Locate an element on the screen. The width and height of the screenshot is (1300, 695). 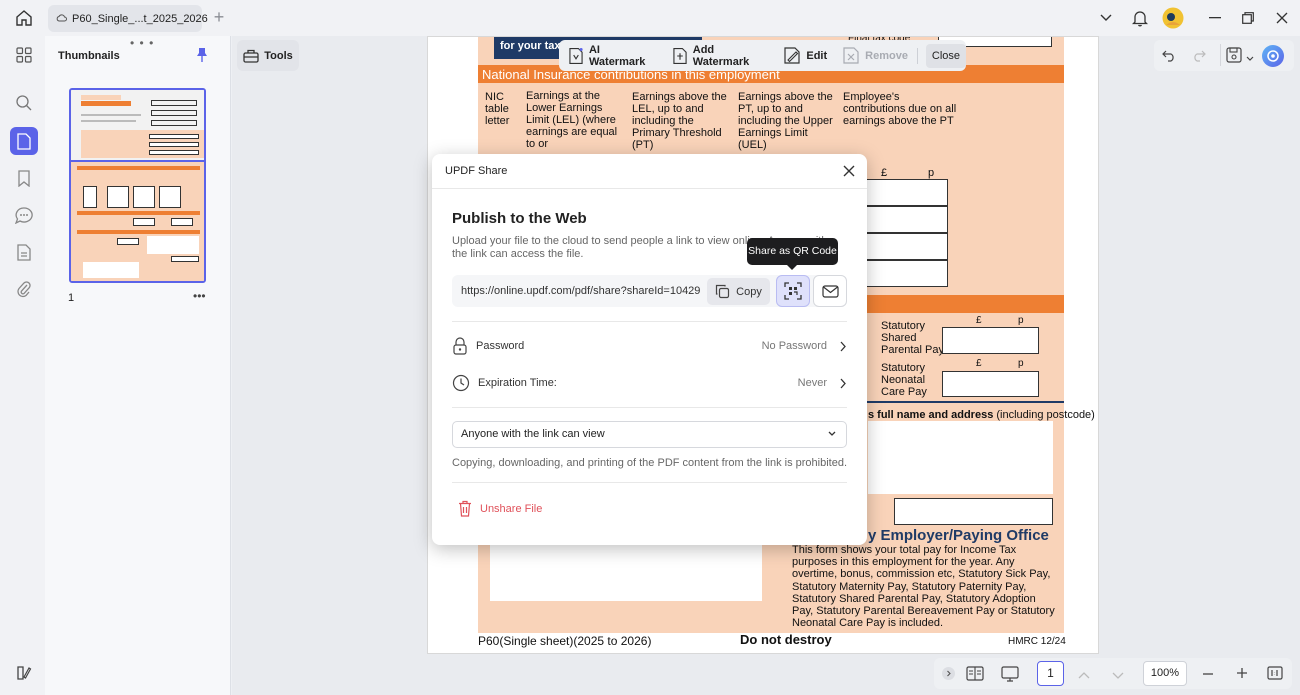
neonatal-box is located at coordinates (990, 384).